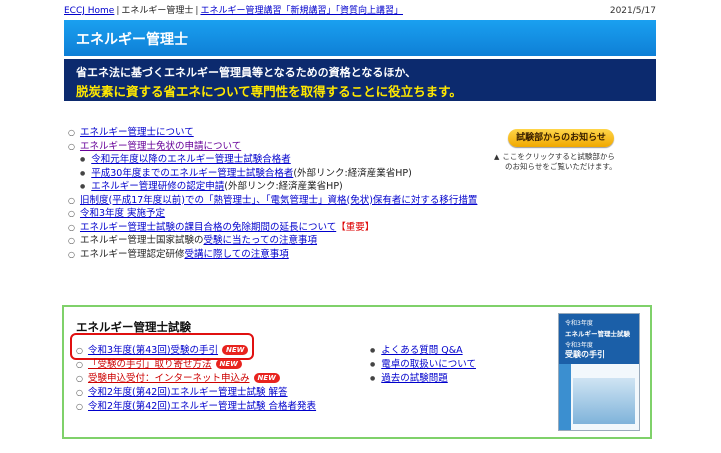 Image resolution: width=721 pixels, height=453 pixels. I want to click on list-item: 令和元年度以降のエネルギー管理士試験合格者, so click(278, 160).